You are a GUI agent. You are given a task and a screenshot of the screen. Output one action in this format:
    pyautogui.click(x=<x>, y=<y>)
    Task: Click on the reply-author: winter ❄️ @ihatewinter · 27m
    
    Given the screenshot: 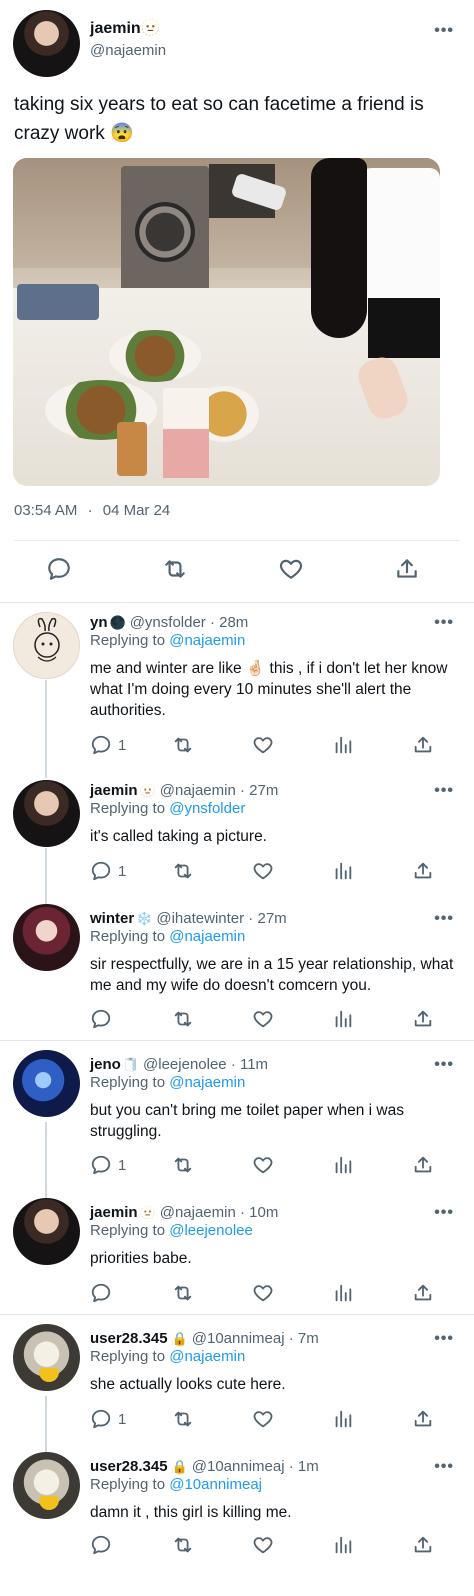 What is the action you would take?
    pyautogui.click(x=188, y=918)
    